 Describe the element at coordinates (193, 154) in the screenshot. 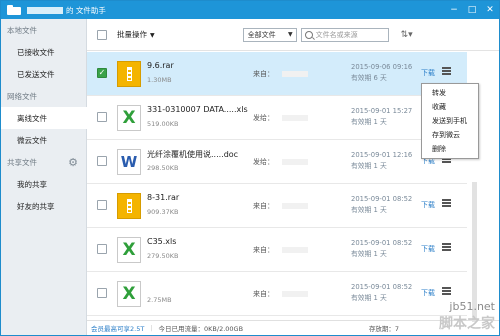

I see `file-name: 光纤涂覆机使用说.....doc` at that location.